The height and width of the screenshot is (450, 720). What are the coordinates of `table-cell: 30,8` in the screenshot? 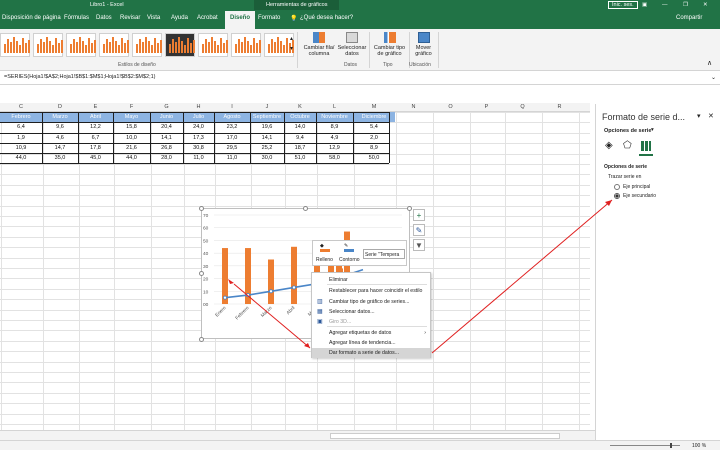 It's located at (198, 148).